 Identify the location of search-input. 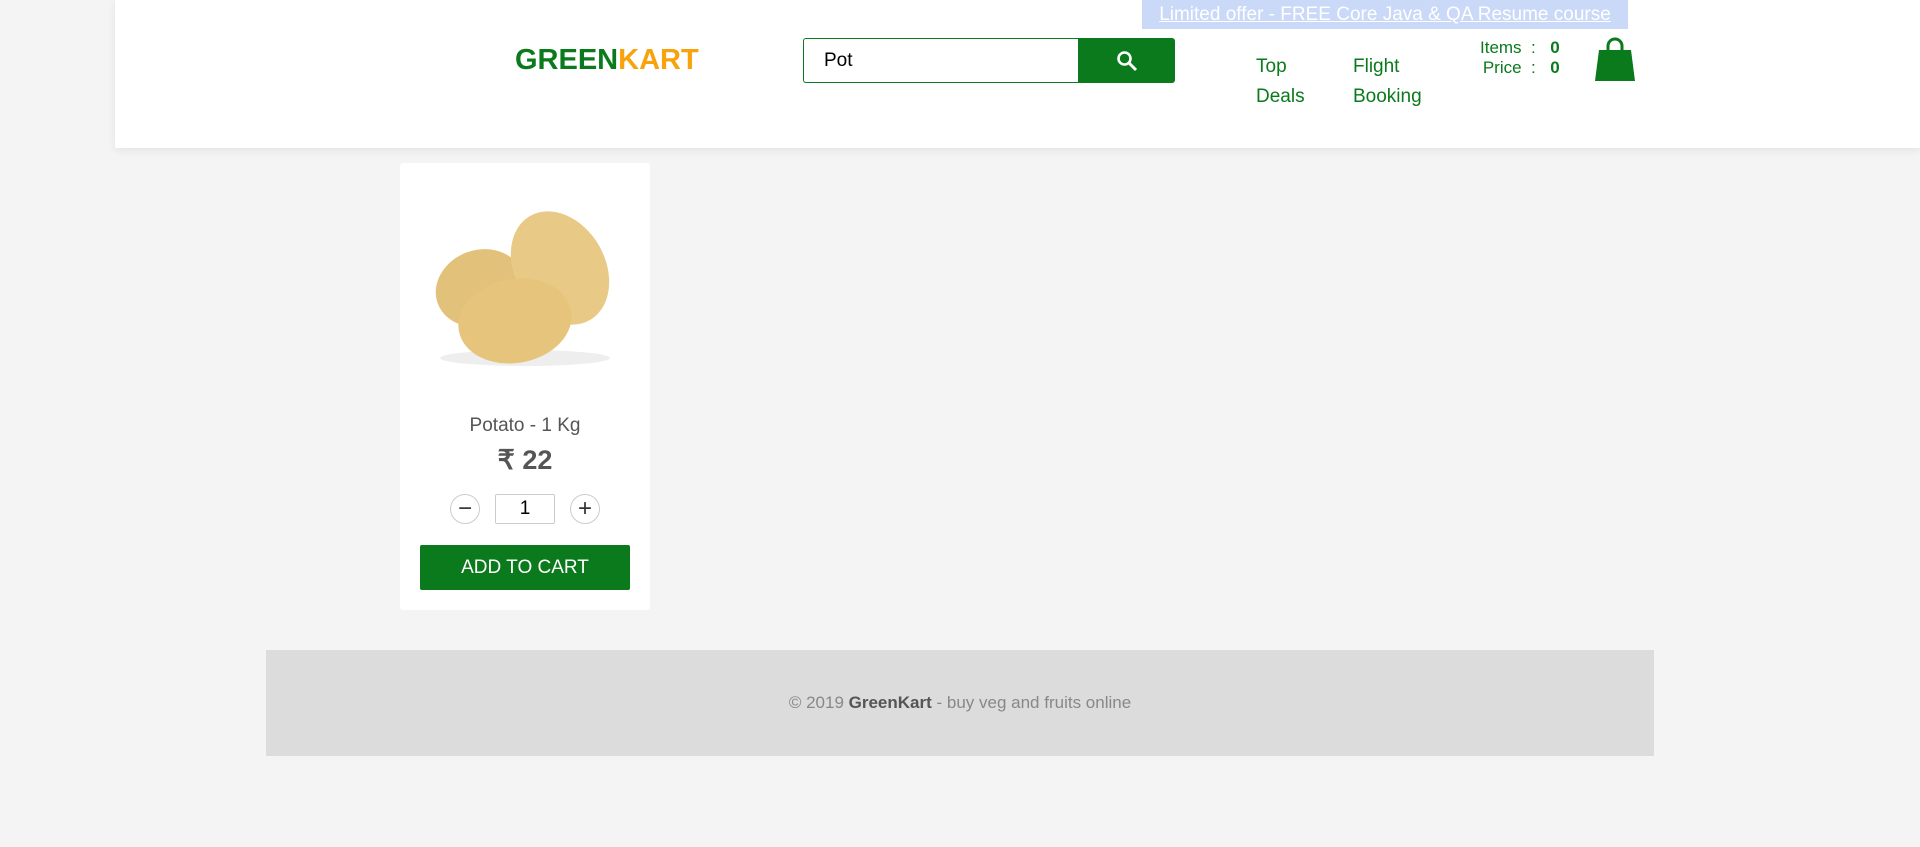
(941, 60).